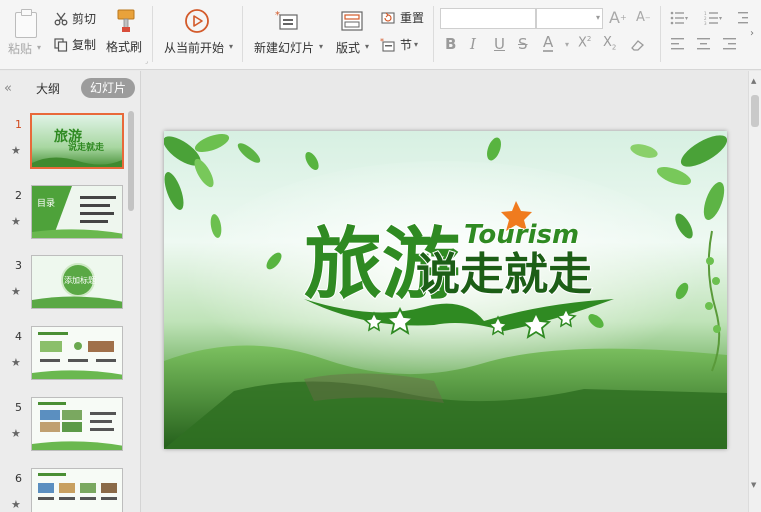  Describe the element at coordinates (194, 48) in the screenshot. I see `from-current-label: 从当前开始` at that location.